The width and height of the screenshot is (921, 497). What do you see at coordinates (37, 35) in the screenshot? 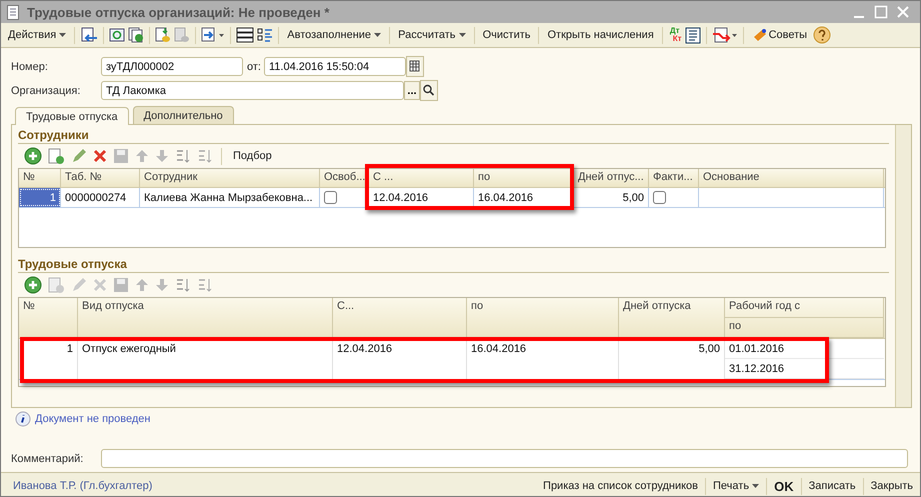
I see `actions-menu: Действия` at bounding box center [37, 35].